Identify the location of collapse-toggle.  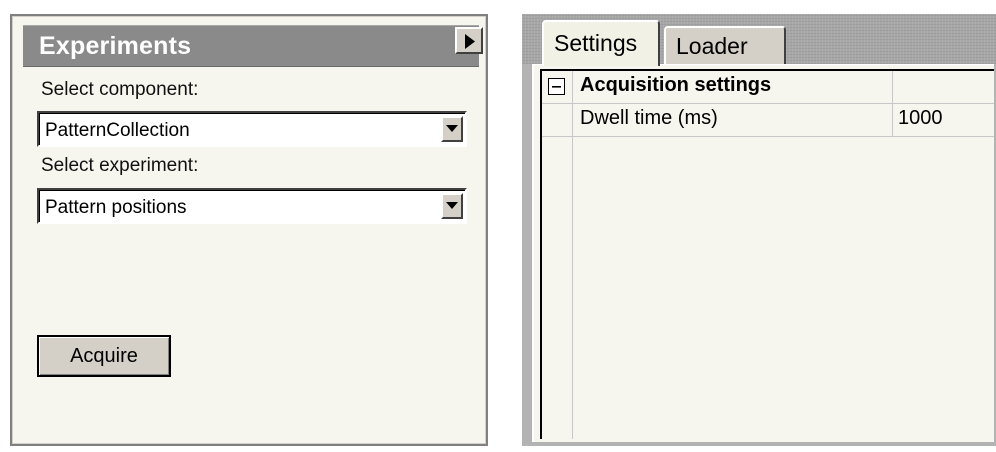
(556, 86).